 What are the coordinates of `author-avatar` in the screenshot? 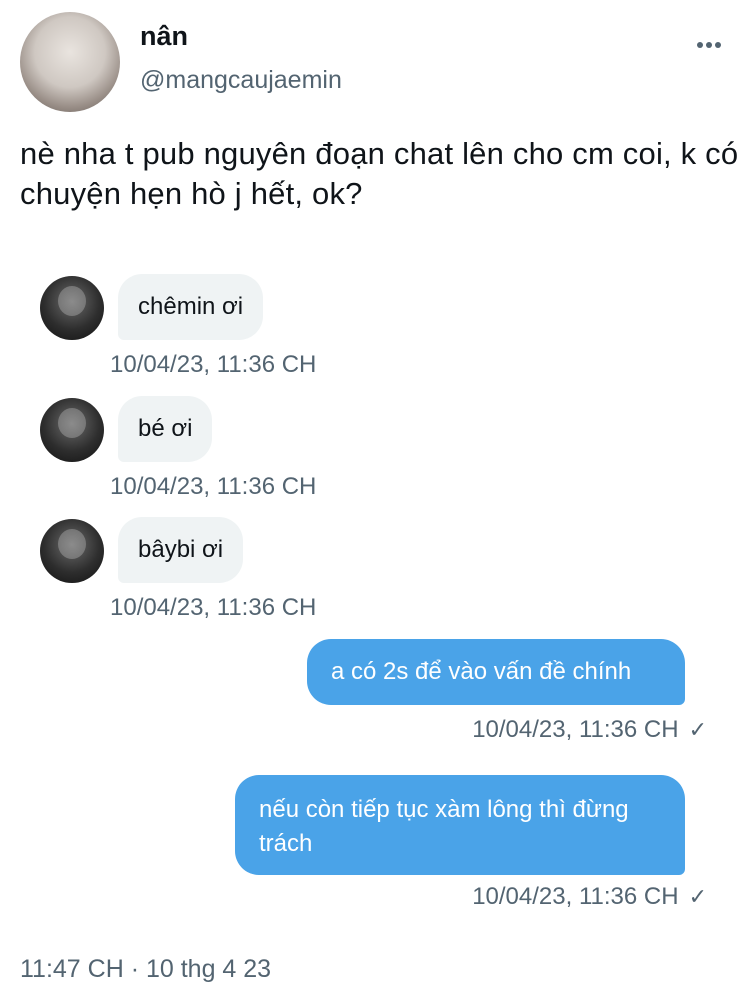 It's located at (70, 62).